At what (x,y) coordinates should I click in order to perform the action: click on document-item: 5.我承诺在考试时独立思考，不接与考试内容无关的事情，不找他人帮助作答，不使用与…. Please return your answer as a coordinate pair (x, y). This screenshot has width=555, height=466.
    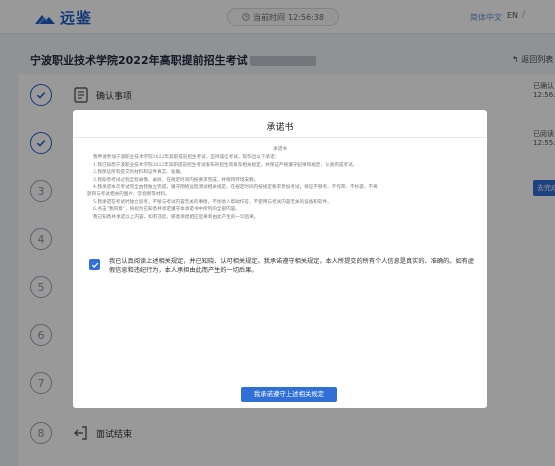
    Looking at the image, I should click on (212, 202).